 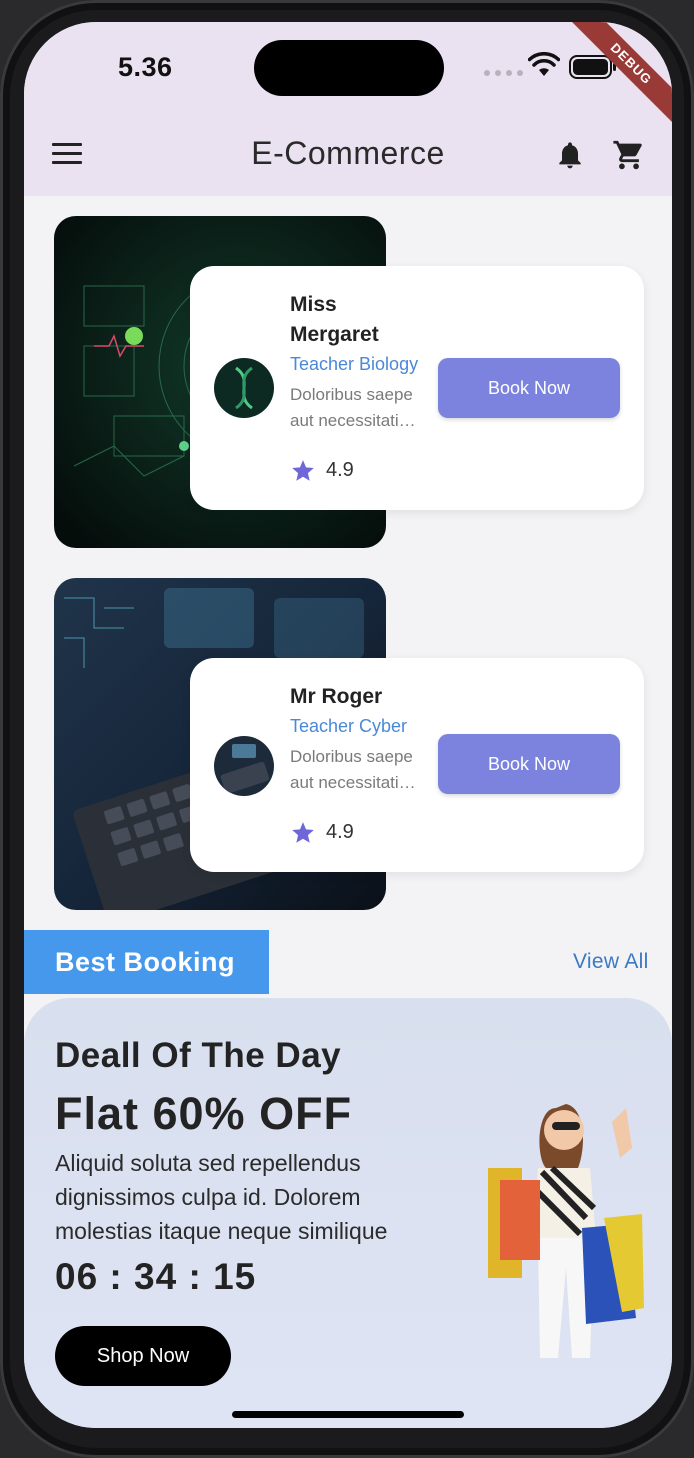 I want to click on wifi-icon, so click(x=544, y=64).